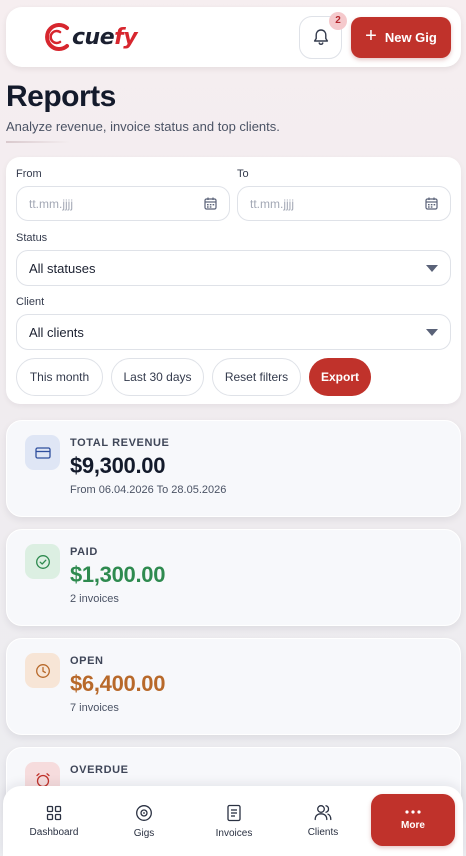 This screenshot has height=856, width=466. I want to click on nav-clients: Clients, so click(323, 821).